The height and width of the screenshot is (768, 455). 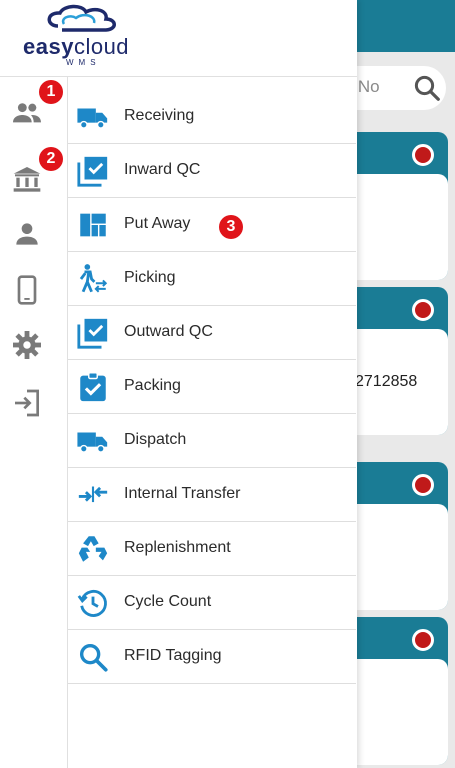 What do you see at coordinates (27, 345) in the screenshot?
I see `settings-icon` at bounding box center [27, 345].